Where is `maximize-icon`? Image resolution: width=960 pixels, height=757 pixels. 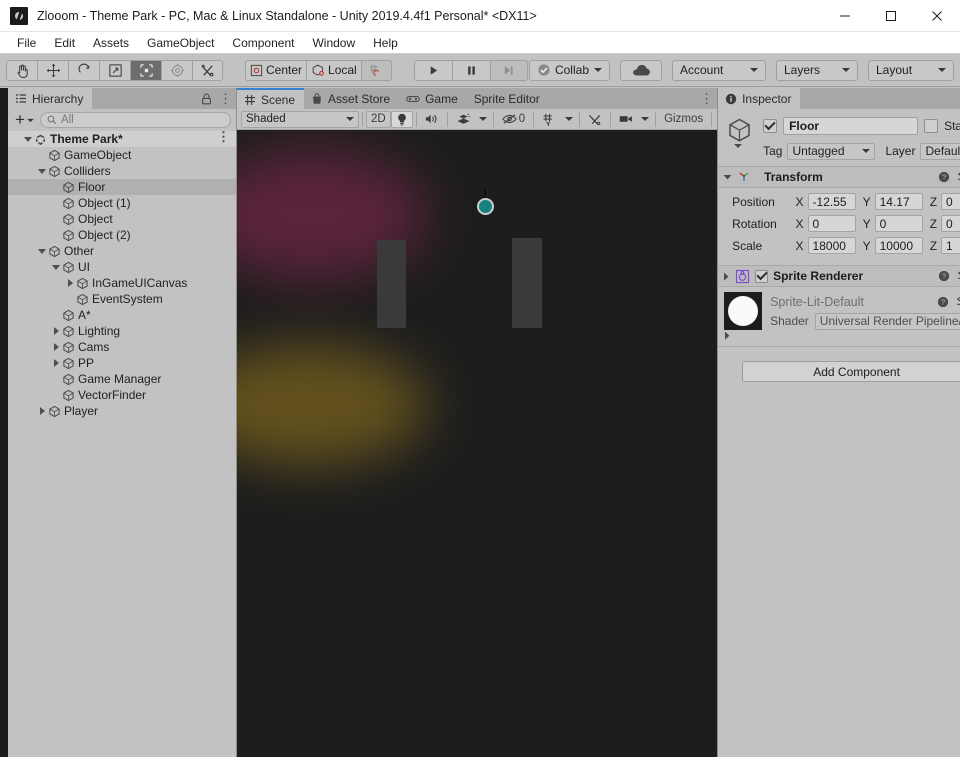 maximize-icon is located at coordinates (891, 16).